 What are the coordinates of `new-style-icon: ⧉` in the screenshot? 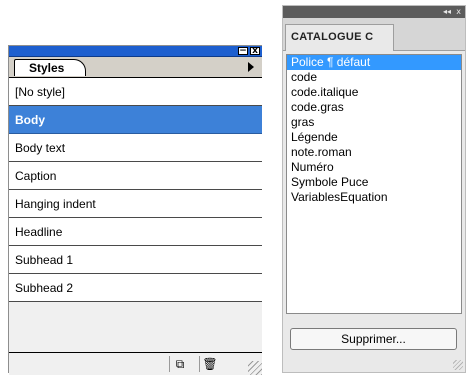 It's located at (179, 364).